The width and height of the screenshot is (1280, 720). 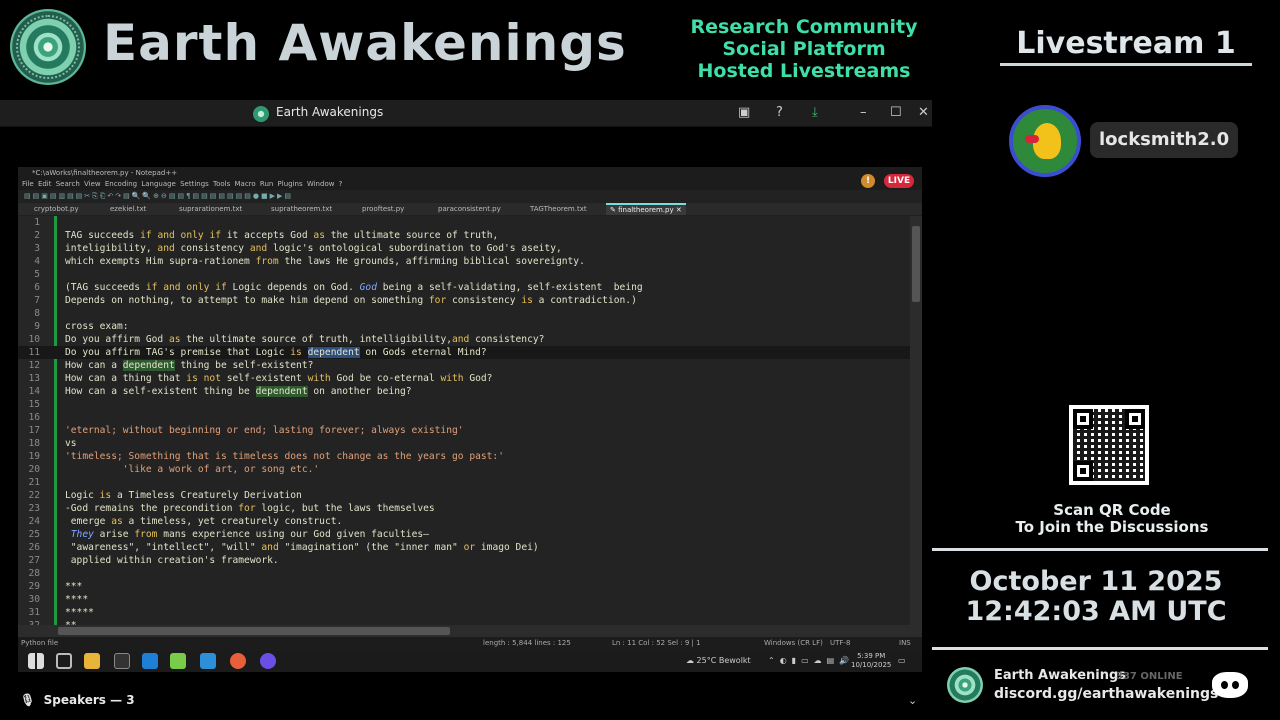 What do you see at coordinates (744, 112) in the screenshot?
I see `screen-share-icon: ▣` at bounding box center [744, 112].